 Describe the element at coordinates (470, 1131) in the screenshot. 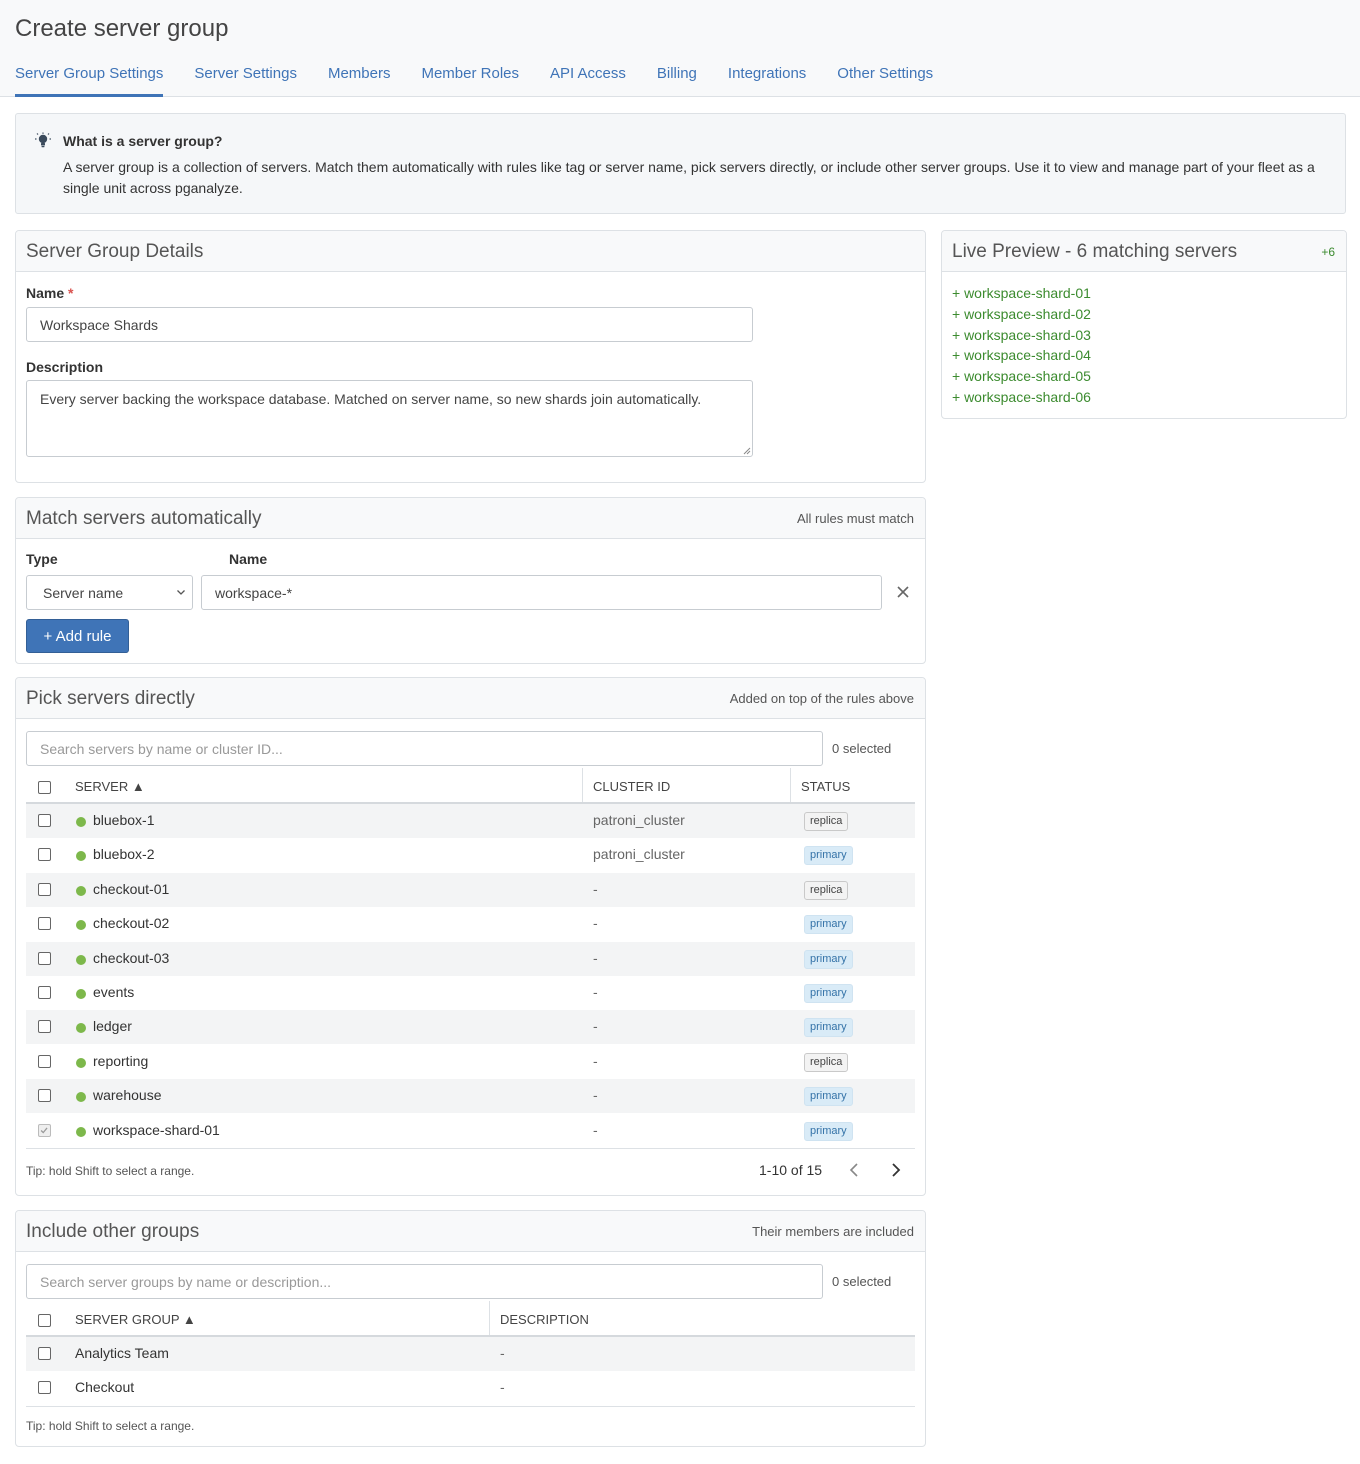

I see `table-row: workspace-shard-01 - primary` at that location.